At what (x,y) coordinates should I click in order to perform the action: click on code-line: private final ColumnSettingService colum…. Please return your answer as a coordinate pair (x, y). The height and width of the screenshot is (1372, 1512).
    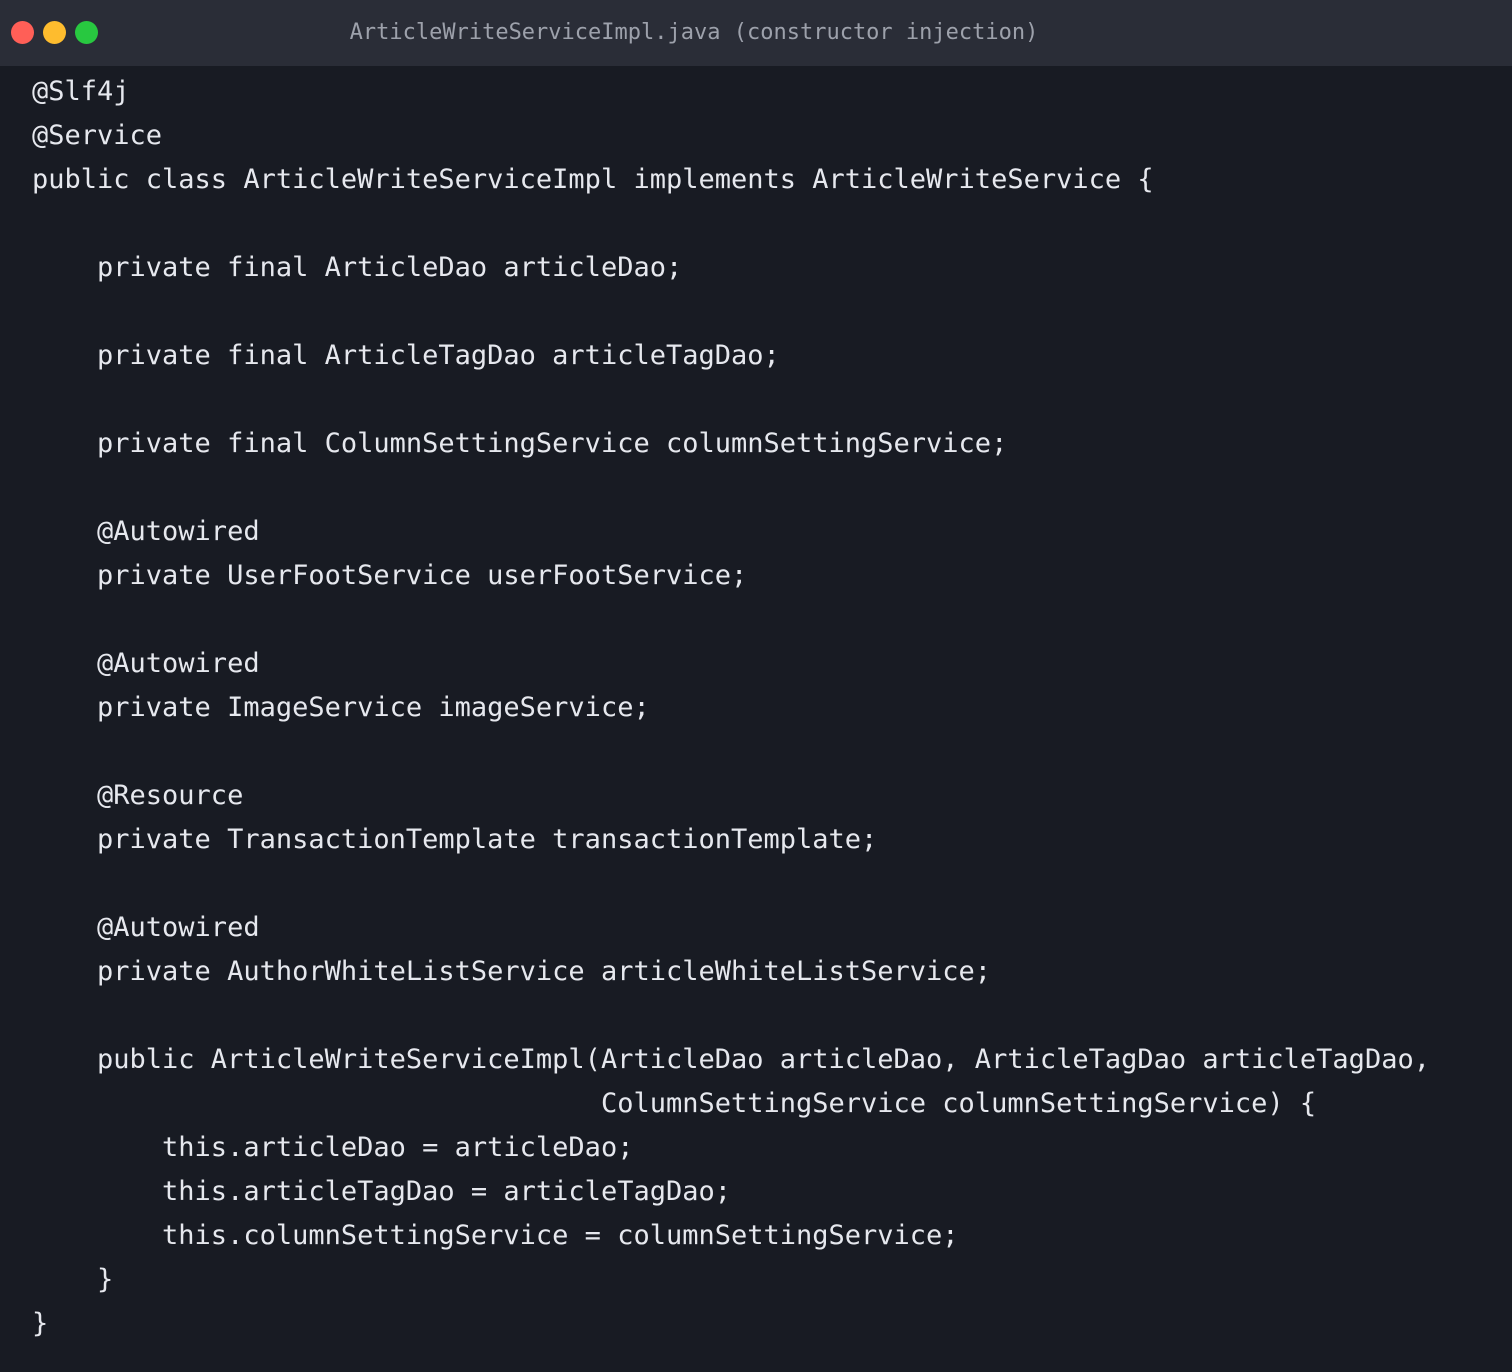
    Looking at the image, I should click on (520, 443).